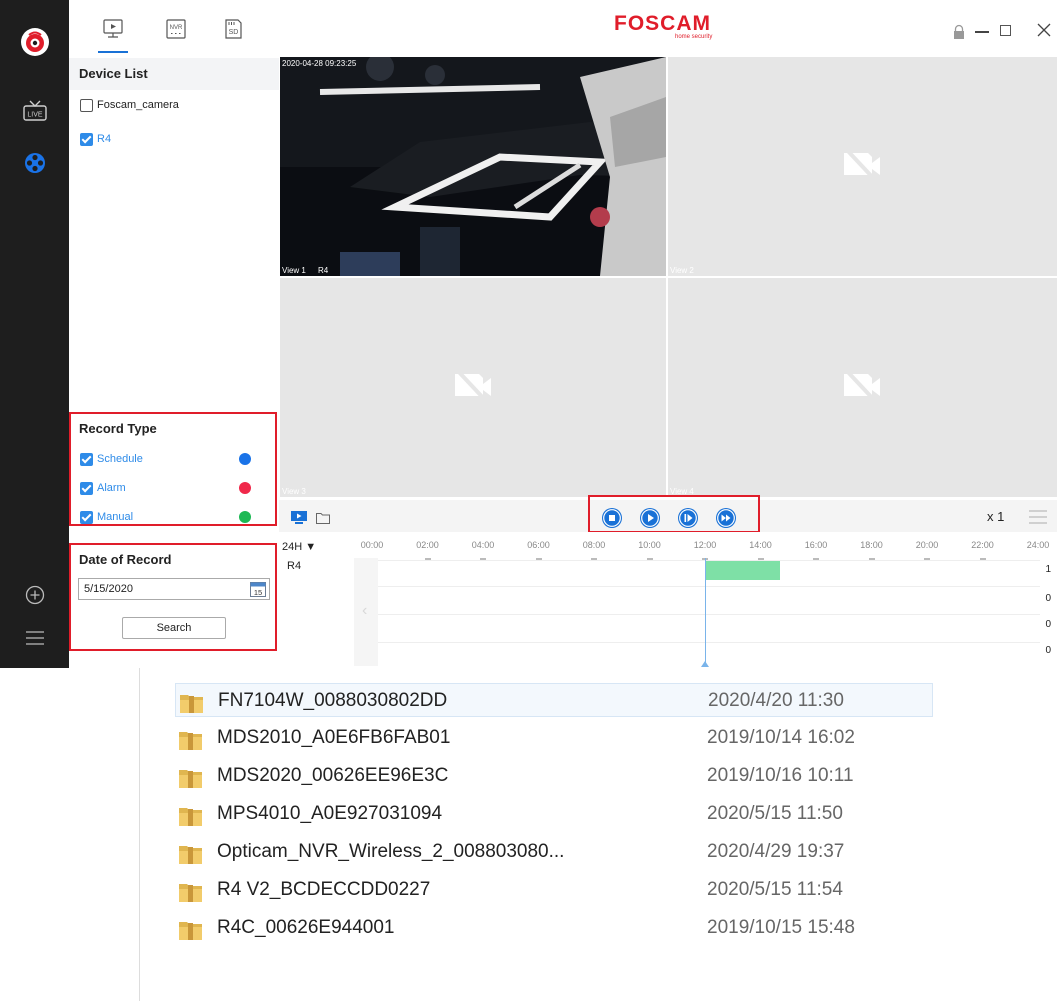  What do you see at coordinates (311, 547) in the screenshot?
I see `chevron-down-icon: ▼` at bounding box center [311, 547].